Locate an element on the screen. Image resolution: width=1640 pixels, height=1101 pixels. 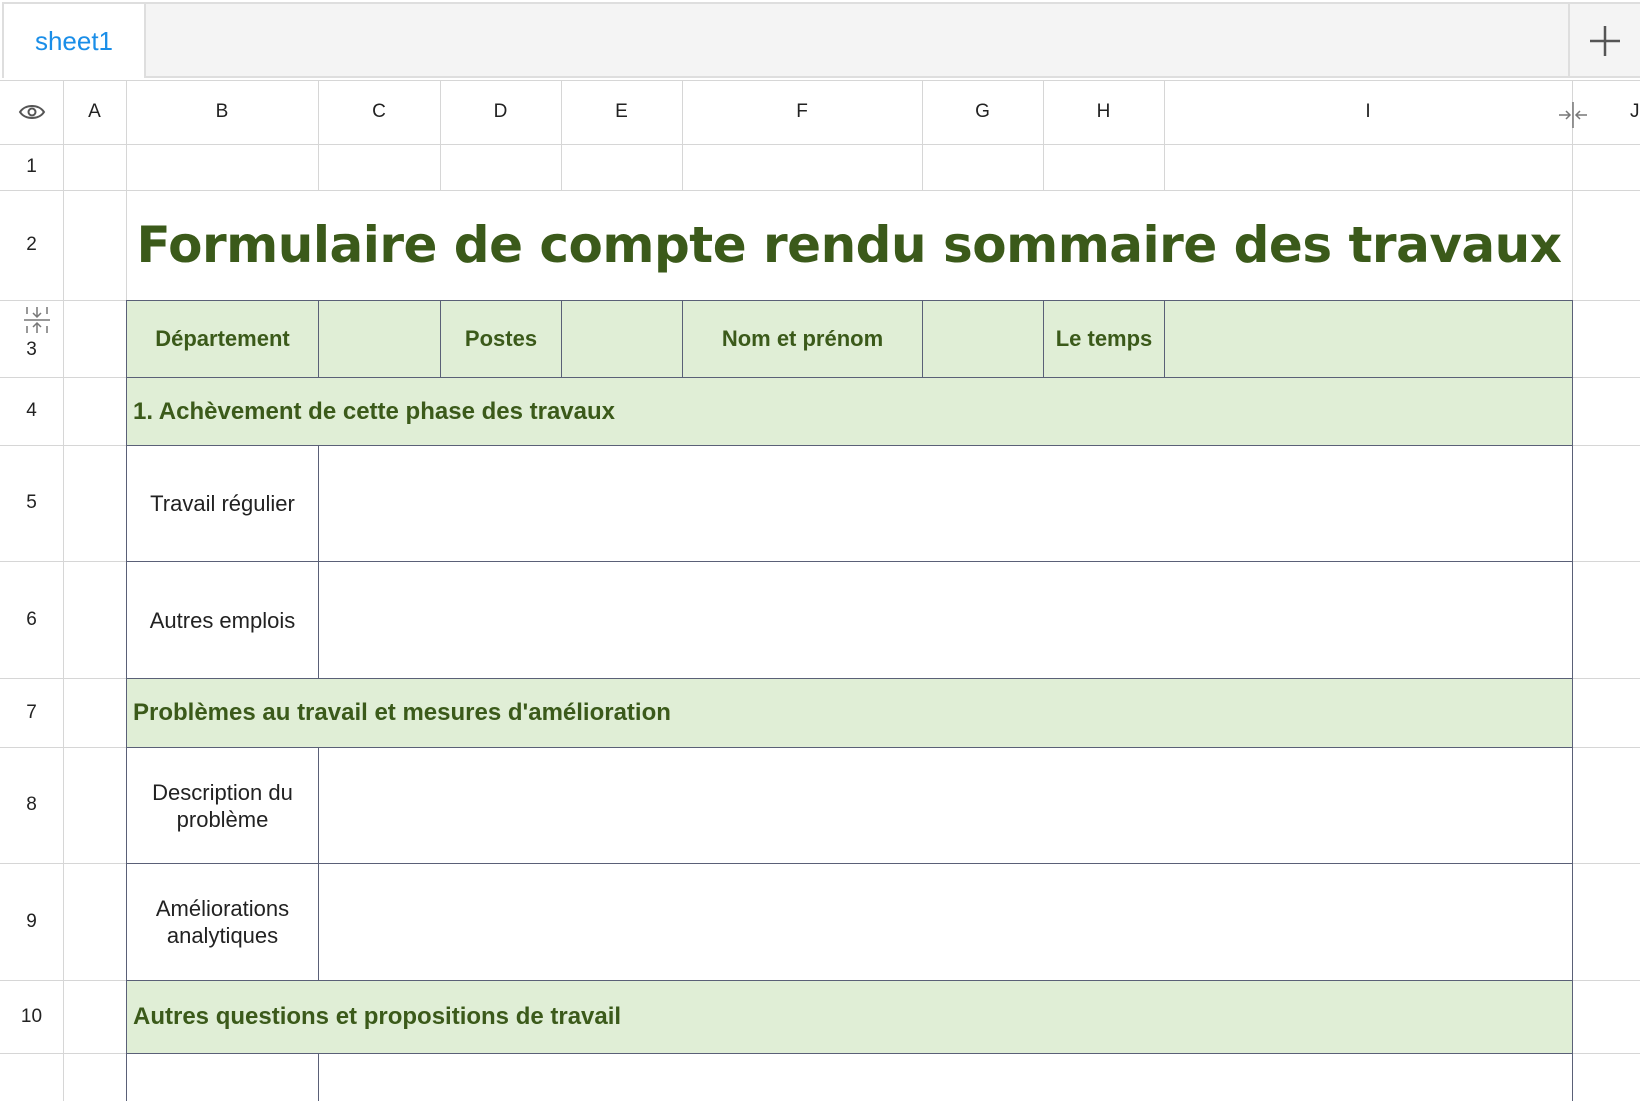
column-header-c: C is located at coordinates (379, 112).